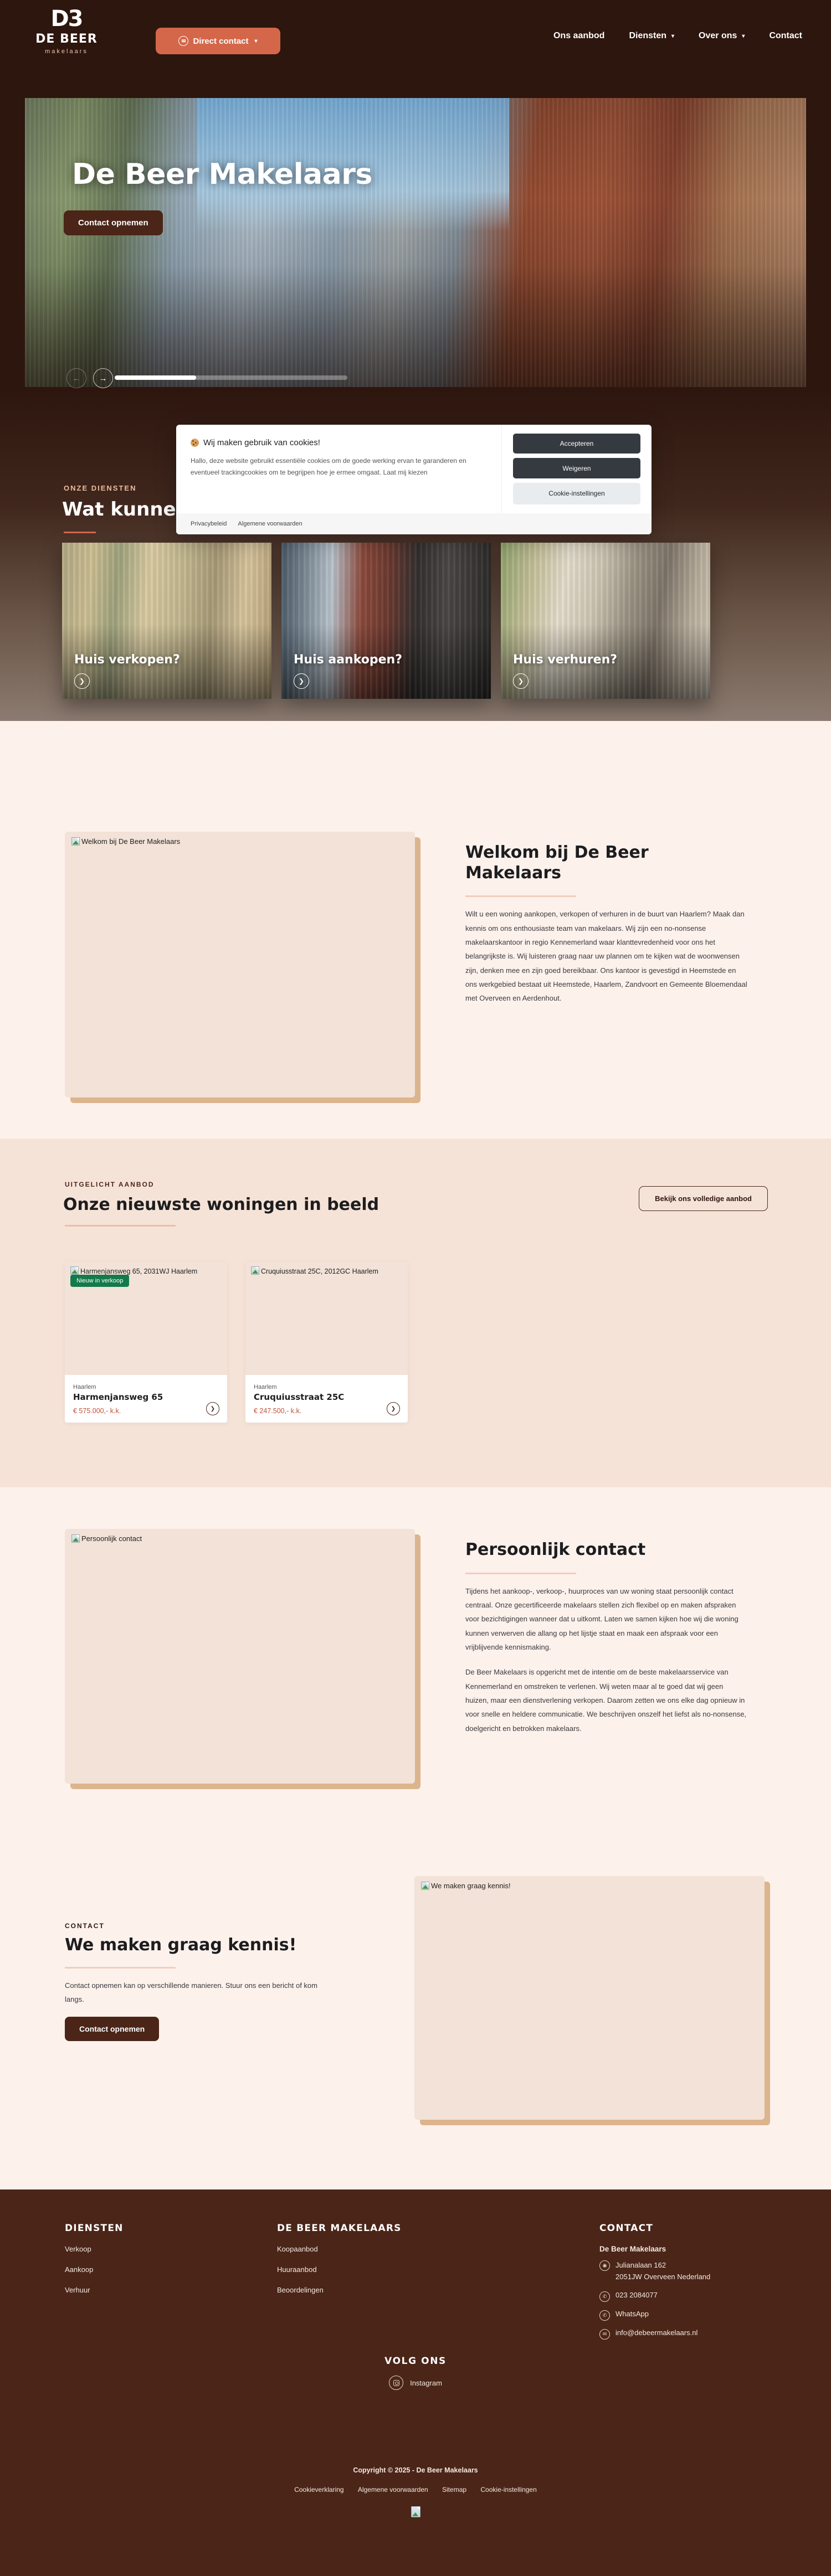  Describe the element at coordinates (690, 2296) in the screenshot. I see `footer-phone: ✆ 023 2084077` at that location.